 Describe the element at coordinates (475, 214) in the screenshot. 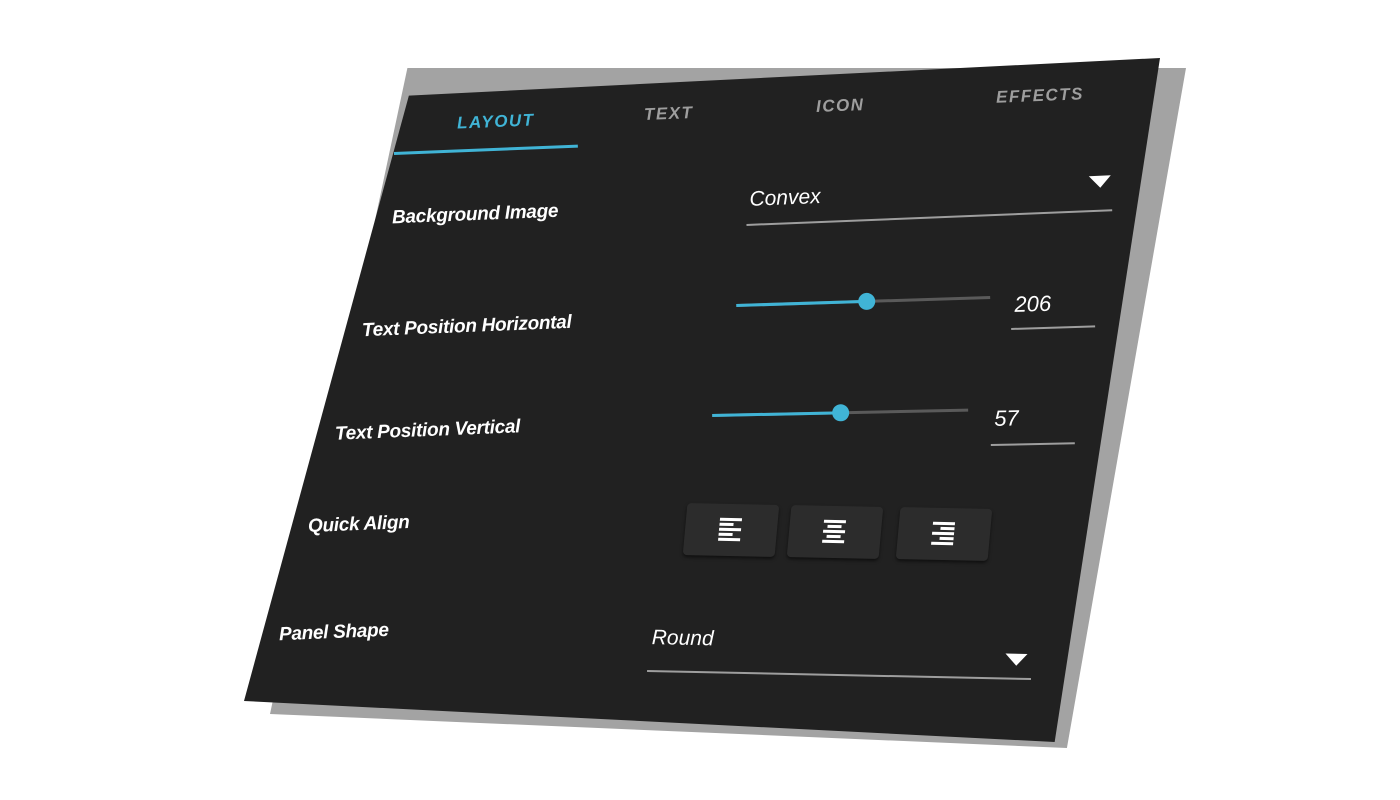

I see `background-image-label: Background Image` at that location.